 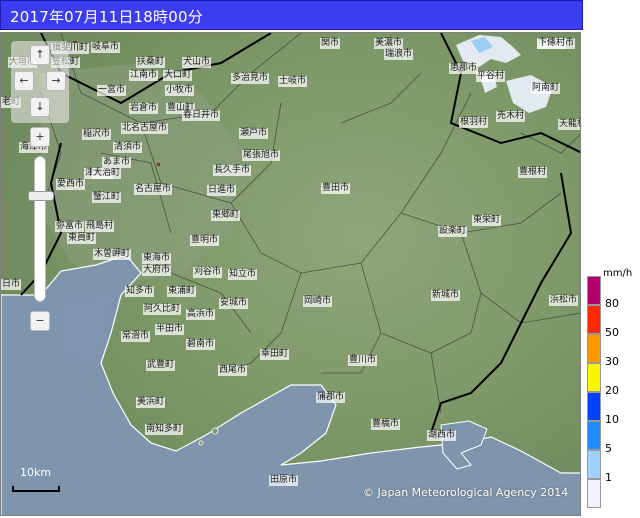 I want to click on legend-label: 20, so click(x=612, y=390).